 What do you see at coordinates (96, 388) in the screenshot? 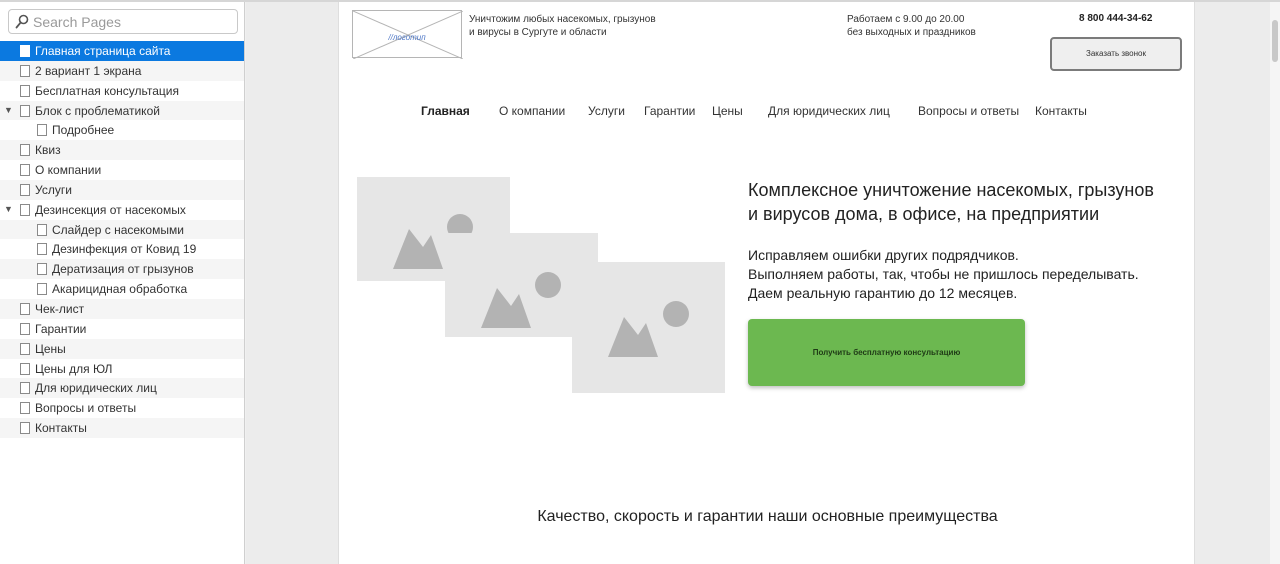
I see `page-tree-item-label: Для юридических лиц` at bounding box center [96, 388].